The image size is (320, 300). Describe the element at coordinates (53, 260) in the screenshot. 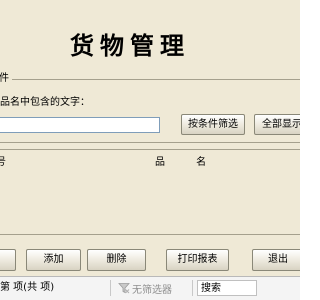

I see `add-button: 添加` at that location.